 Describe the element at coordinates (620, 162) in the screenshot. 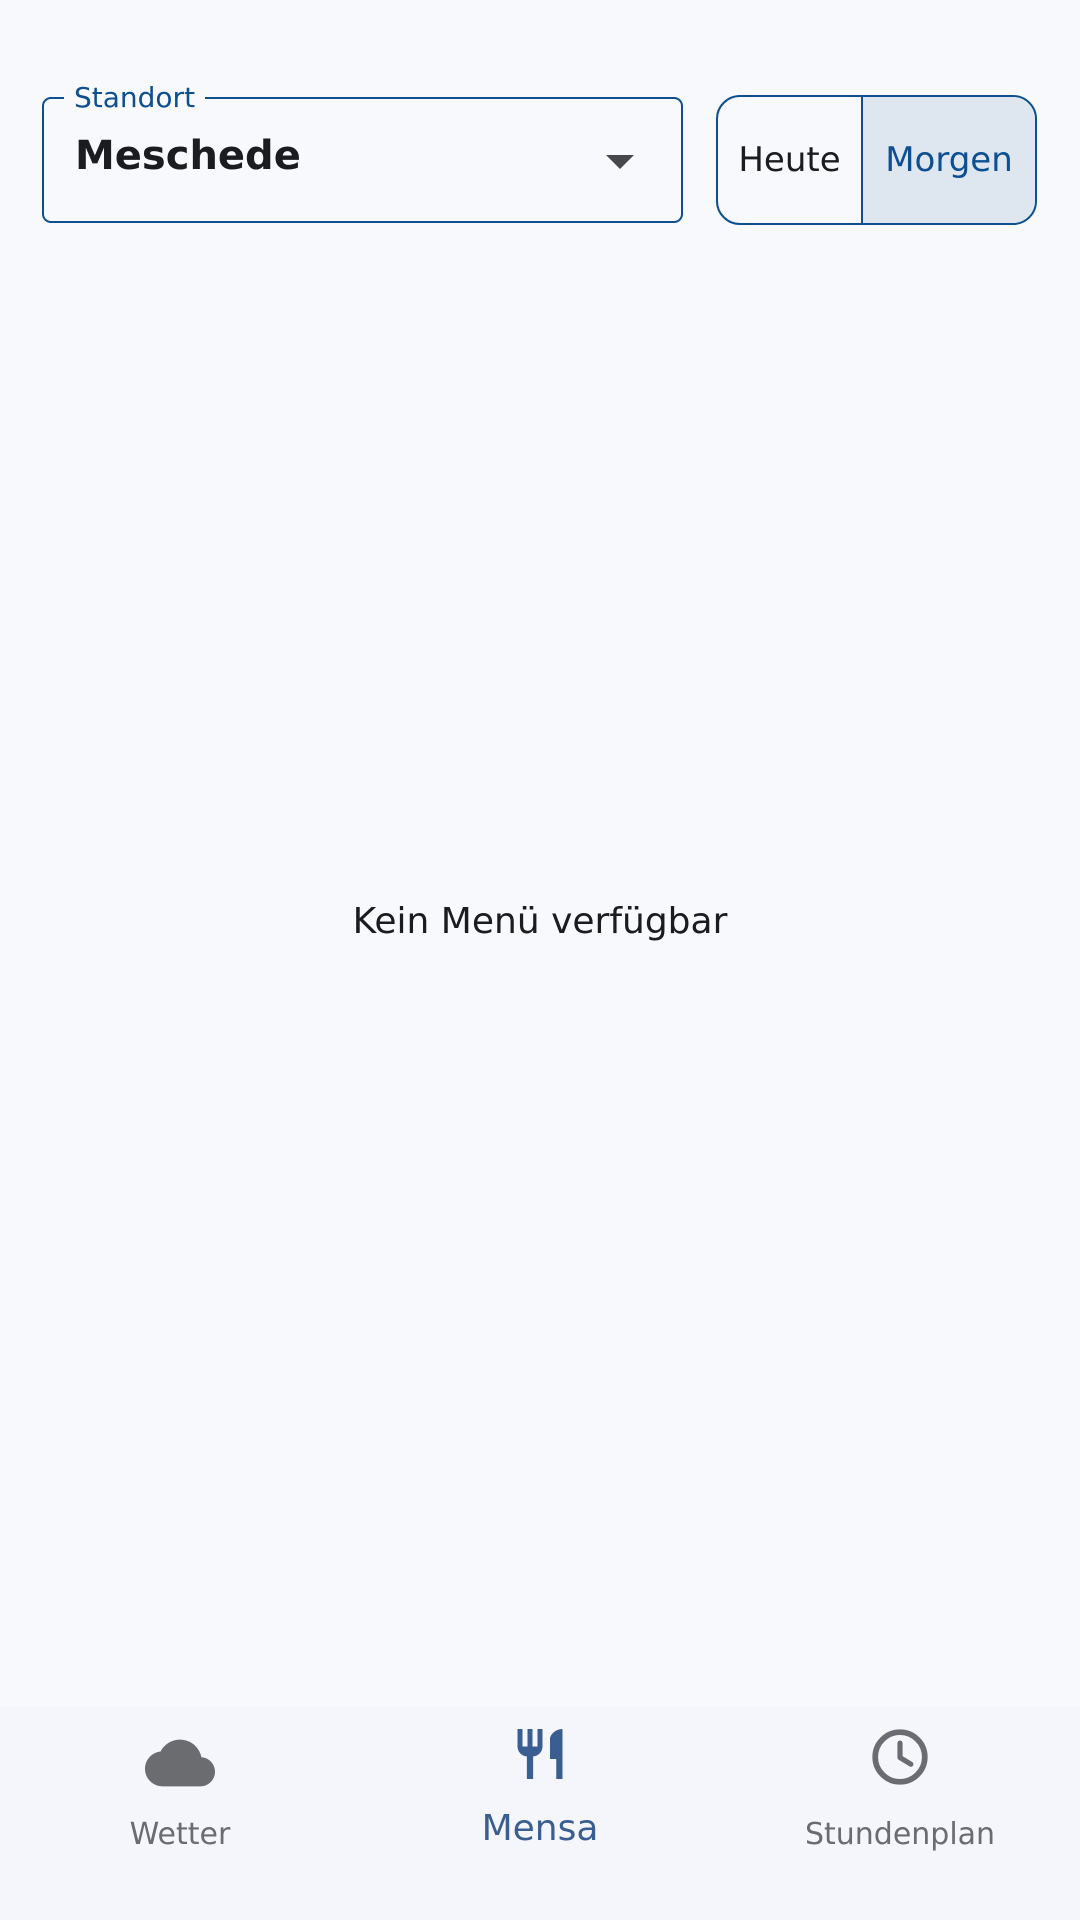

I see `dropdown-arrow-icon` at that location.